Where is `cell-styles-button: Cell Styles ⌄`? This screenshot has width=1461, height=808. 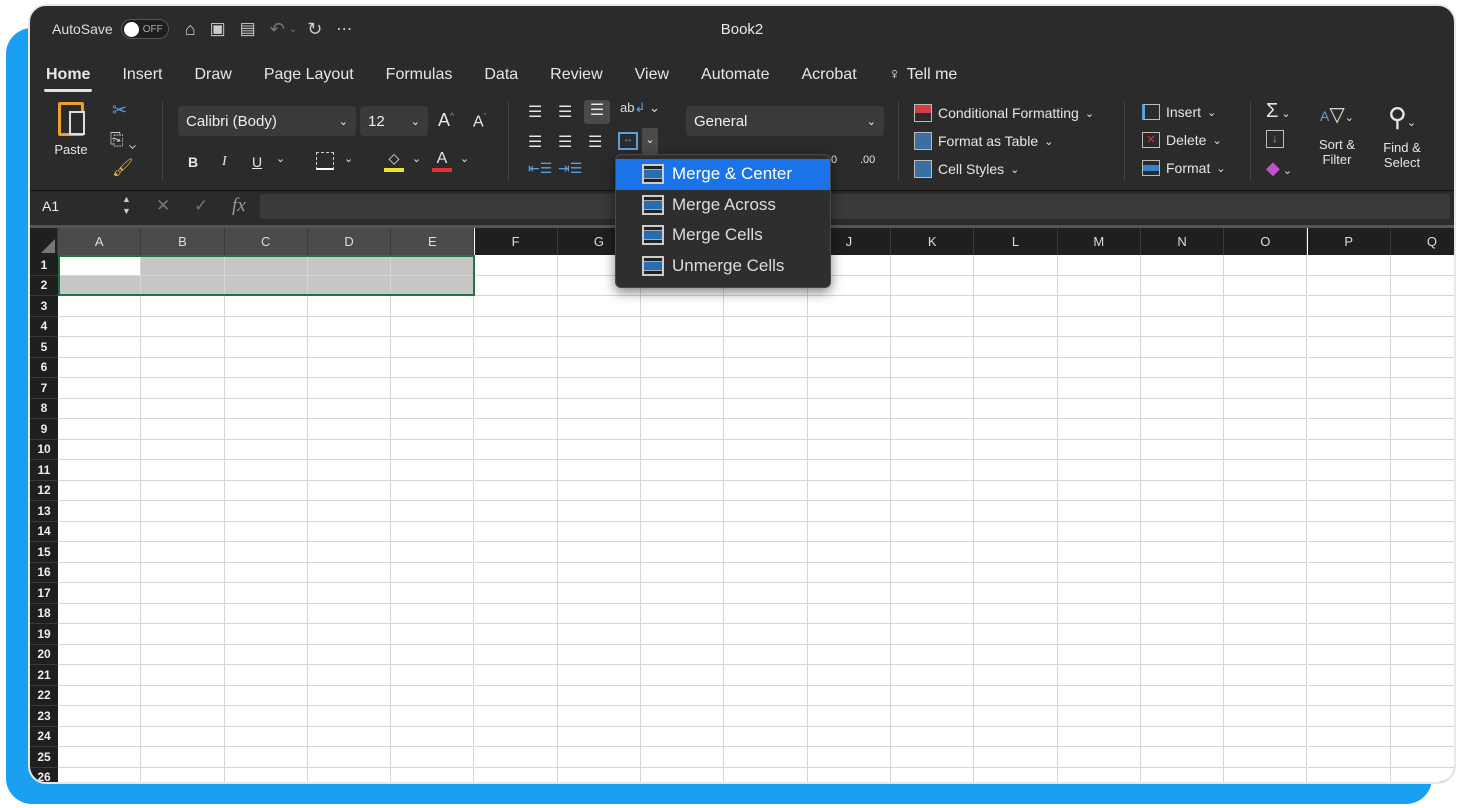
cell-styles-button: Cell Styles ⌄ is located at coordinates (966, 169).